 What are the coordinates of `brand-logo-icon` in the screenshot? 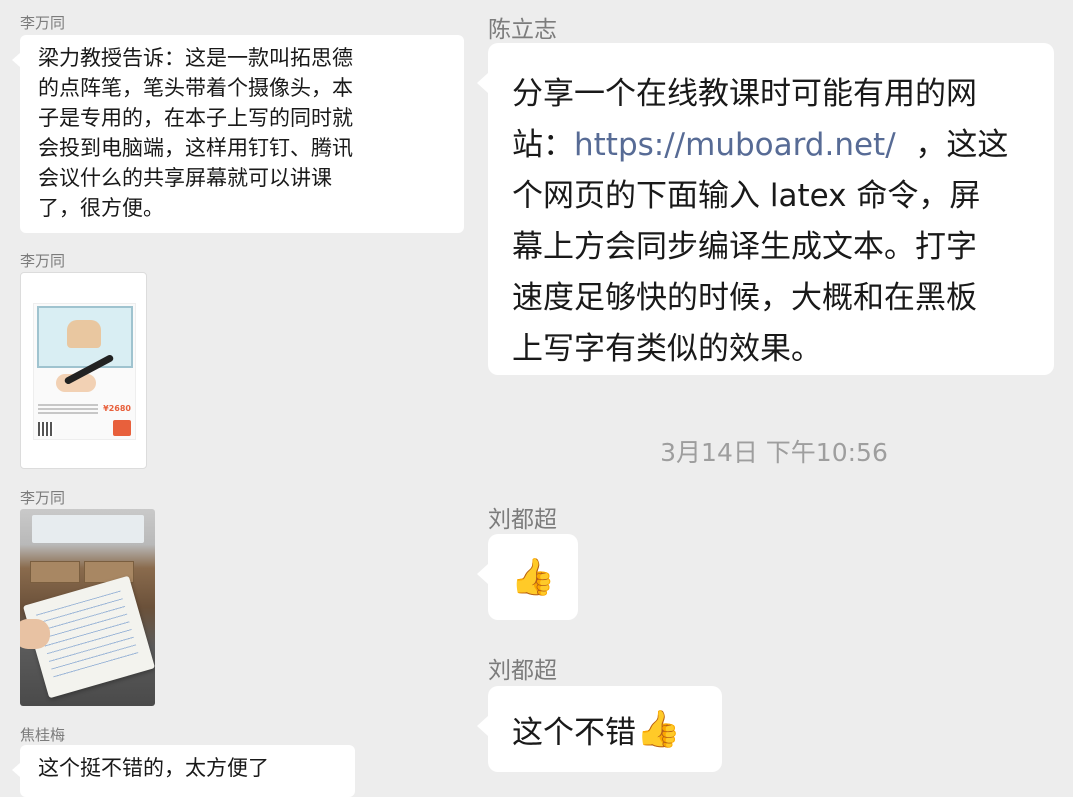 It's located at (122, 428).